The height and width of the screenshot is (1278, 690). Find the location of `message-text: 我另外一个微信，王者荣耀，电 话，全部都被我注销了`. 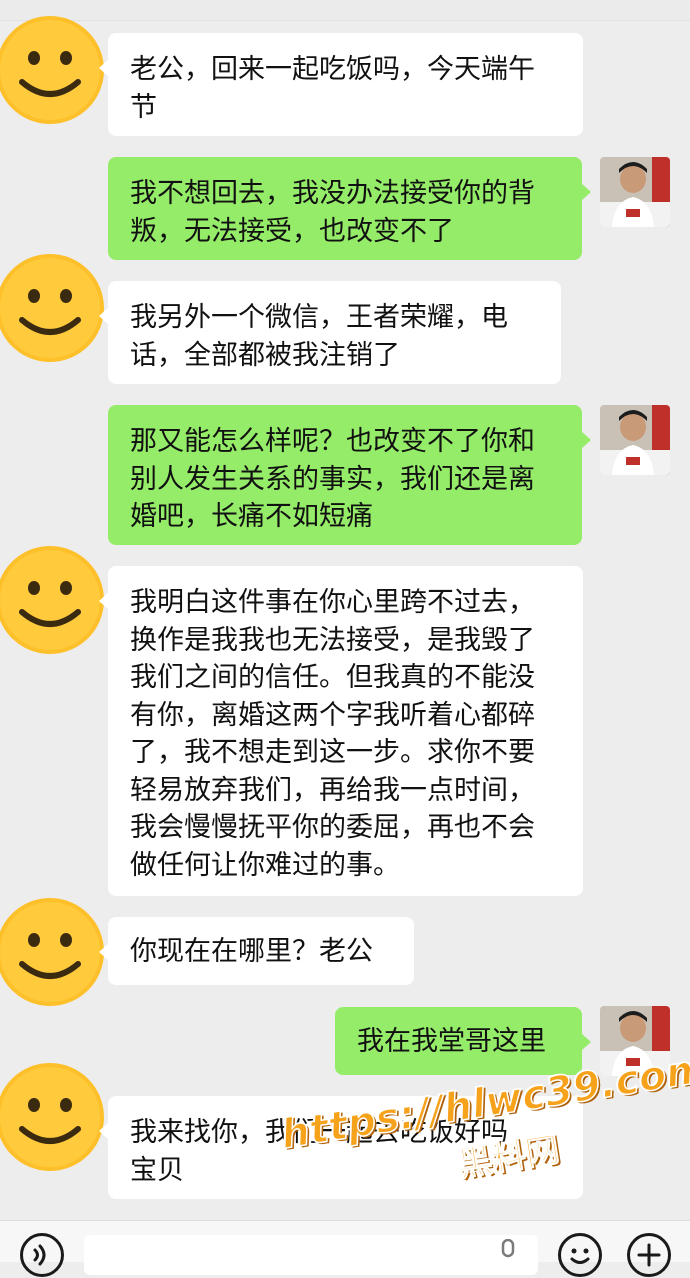

message-text: 我另外一个微信，王者荣耀，电 话，全部都被我注销了 is located at coordinates (319, 336).